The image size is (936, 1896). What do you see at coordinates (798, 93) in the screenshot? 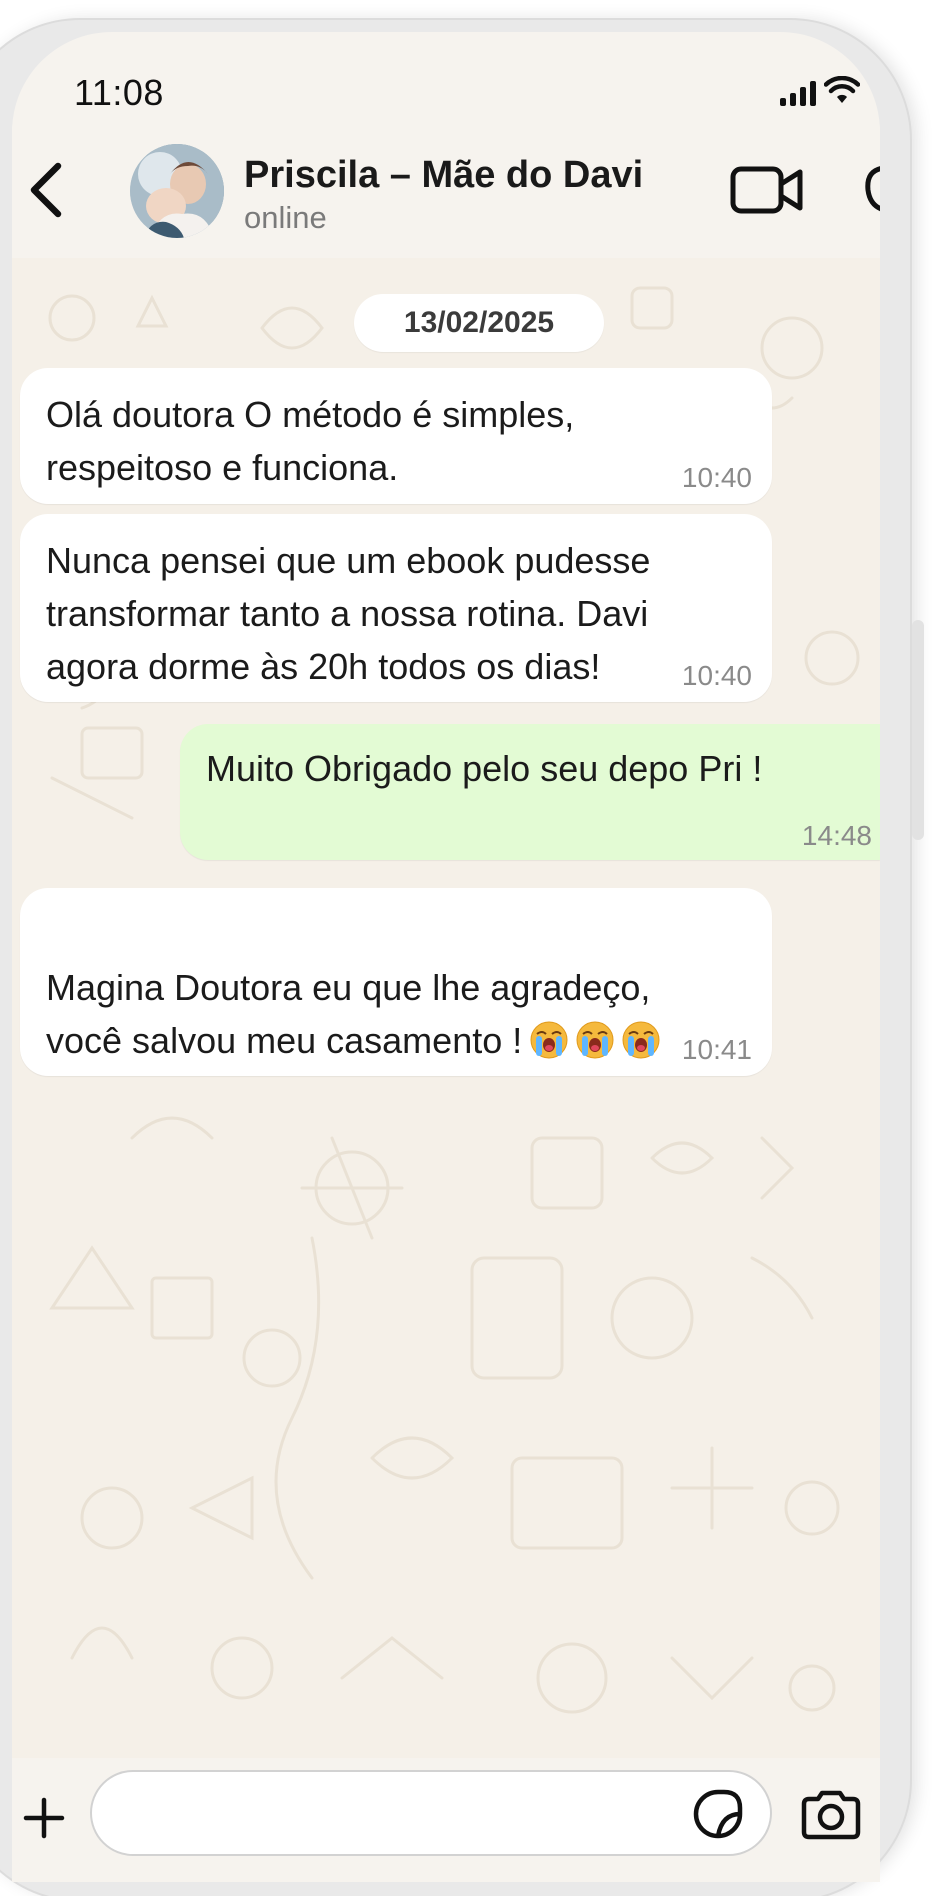
I see `signal-icon` at bounding box center [798, 93].